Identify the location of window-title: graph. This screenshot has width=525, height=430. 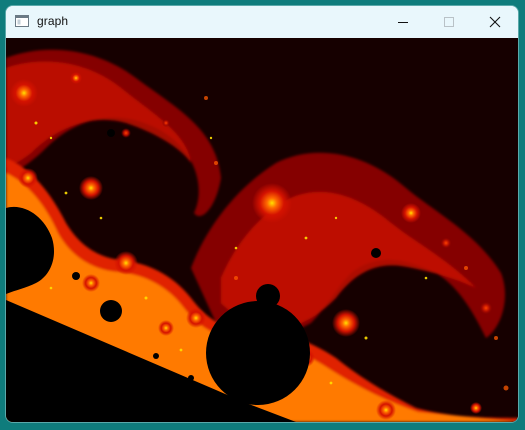
(53, 21).